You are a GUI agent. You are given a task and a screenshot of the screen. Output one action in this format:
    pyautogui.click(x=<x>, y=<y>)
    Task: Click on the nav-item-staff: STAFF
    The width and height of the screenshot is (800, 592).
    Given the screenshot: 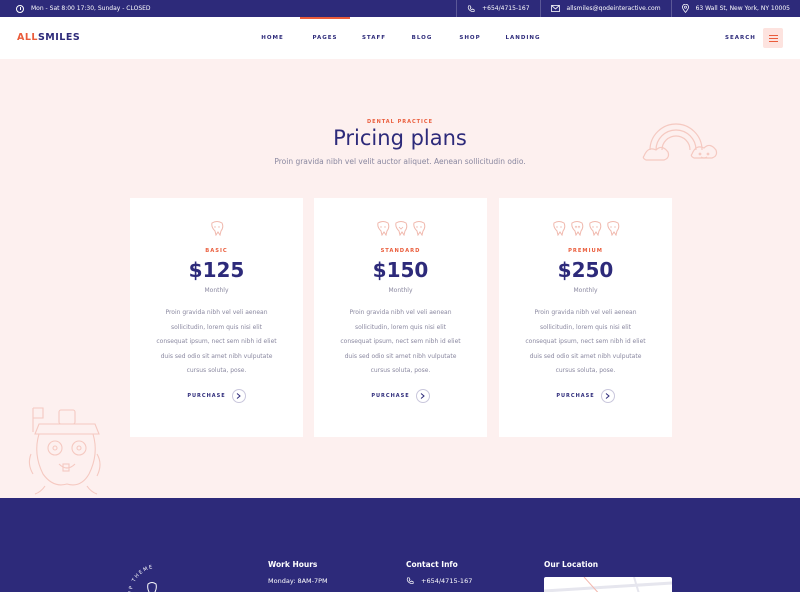 What is the action you would take?
    pyautogui.click(x=374, y=38)
    